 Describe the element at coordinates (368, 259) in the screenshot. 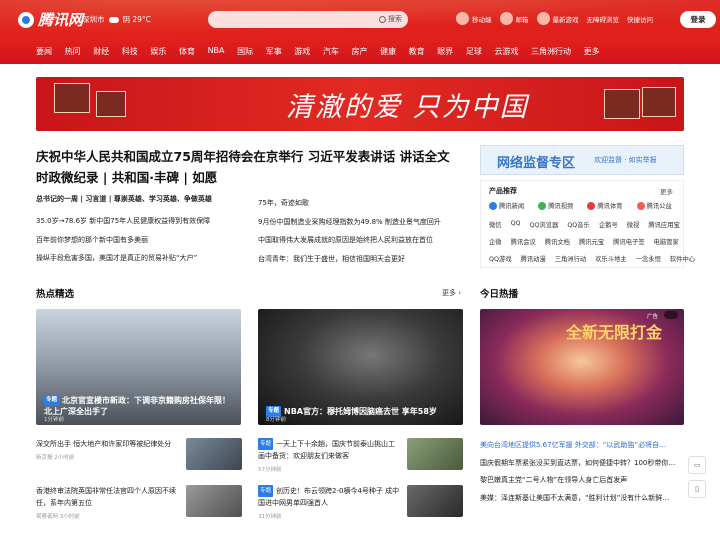

I see `news-item: 台湾青年：我们生于盛世，相信祖国明天会更好` at that location.